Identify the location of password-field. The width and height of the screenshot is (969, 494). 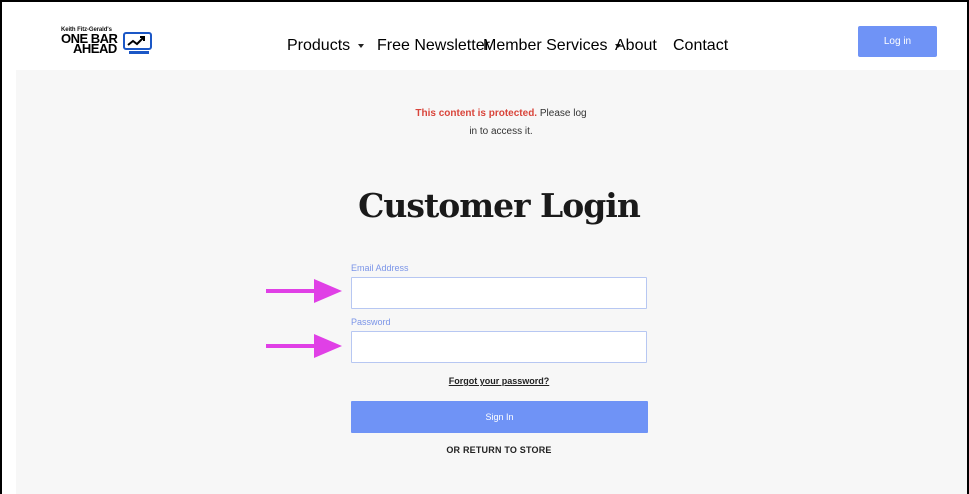
(499, 347).